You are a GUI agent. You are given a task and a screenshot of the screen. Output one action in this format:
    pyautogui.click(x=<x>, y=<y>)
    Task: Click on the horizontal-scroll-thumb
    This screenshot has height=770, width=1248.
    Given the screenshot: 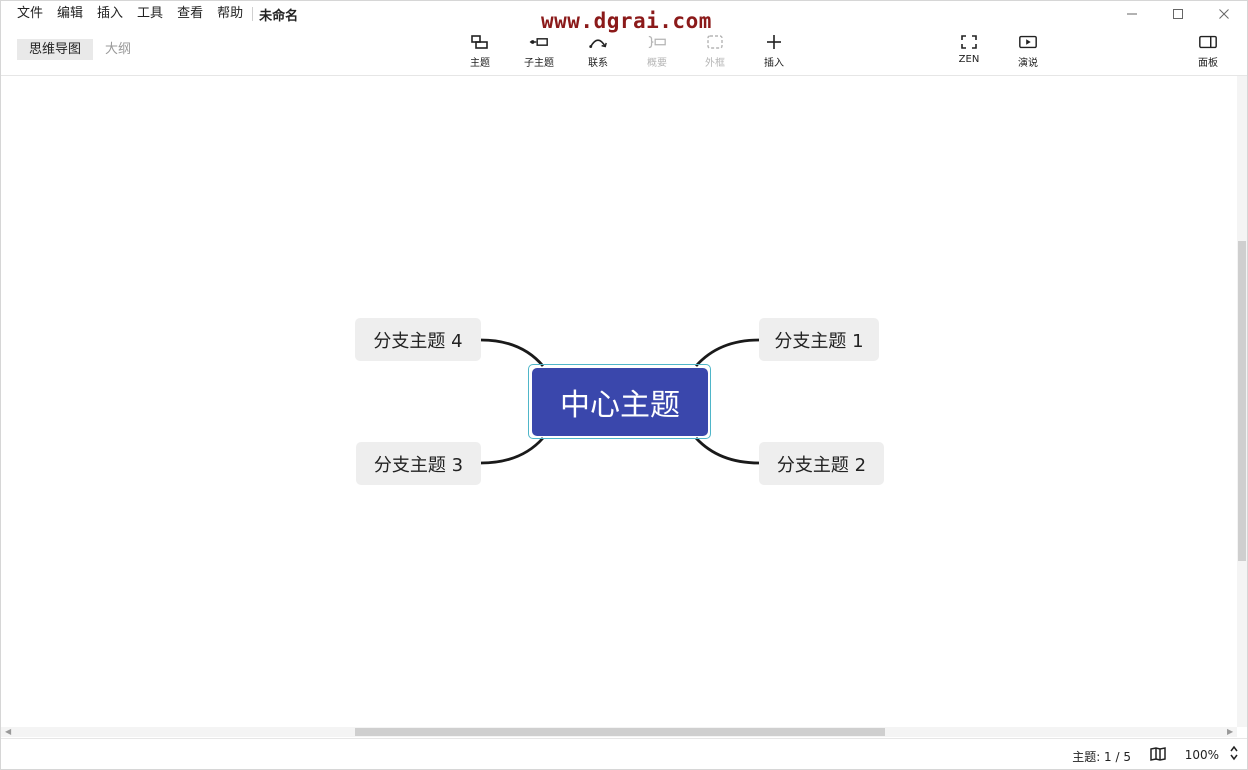 What is the action you would take?
    pyautogui.click(x=620, y=732)
    